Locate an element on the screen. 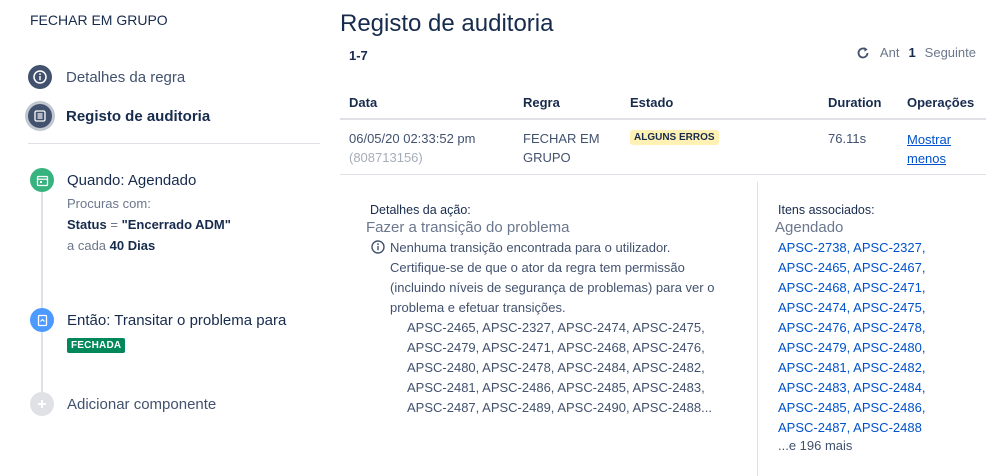 The height and width of the screenshot is (476, 999). trigger-interval: a cada 40 Dias is located at coordinates (111, 245).